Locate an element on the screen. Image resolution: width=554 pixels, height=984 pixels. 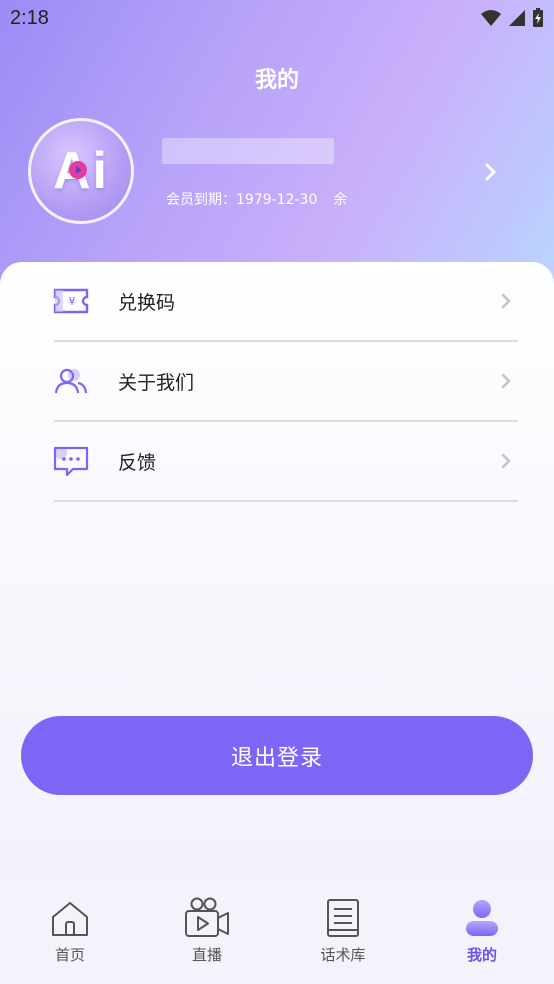
menu-item-feedback: 反馈 is located at coordinates (285, 462).